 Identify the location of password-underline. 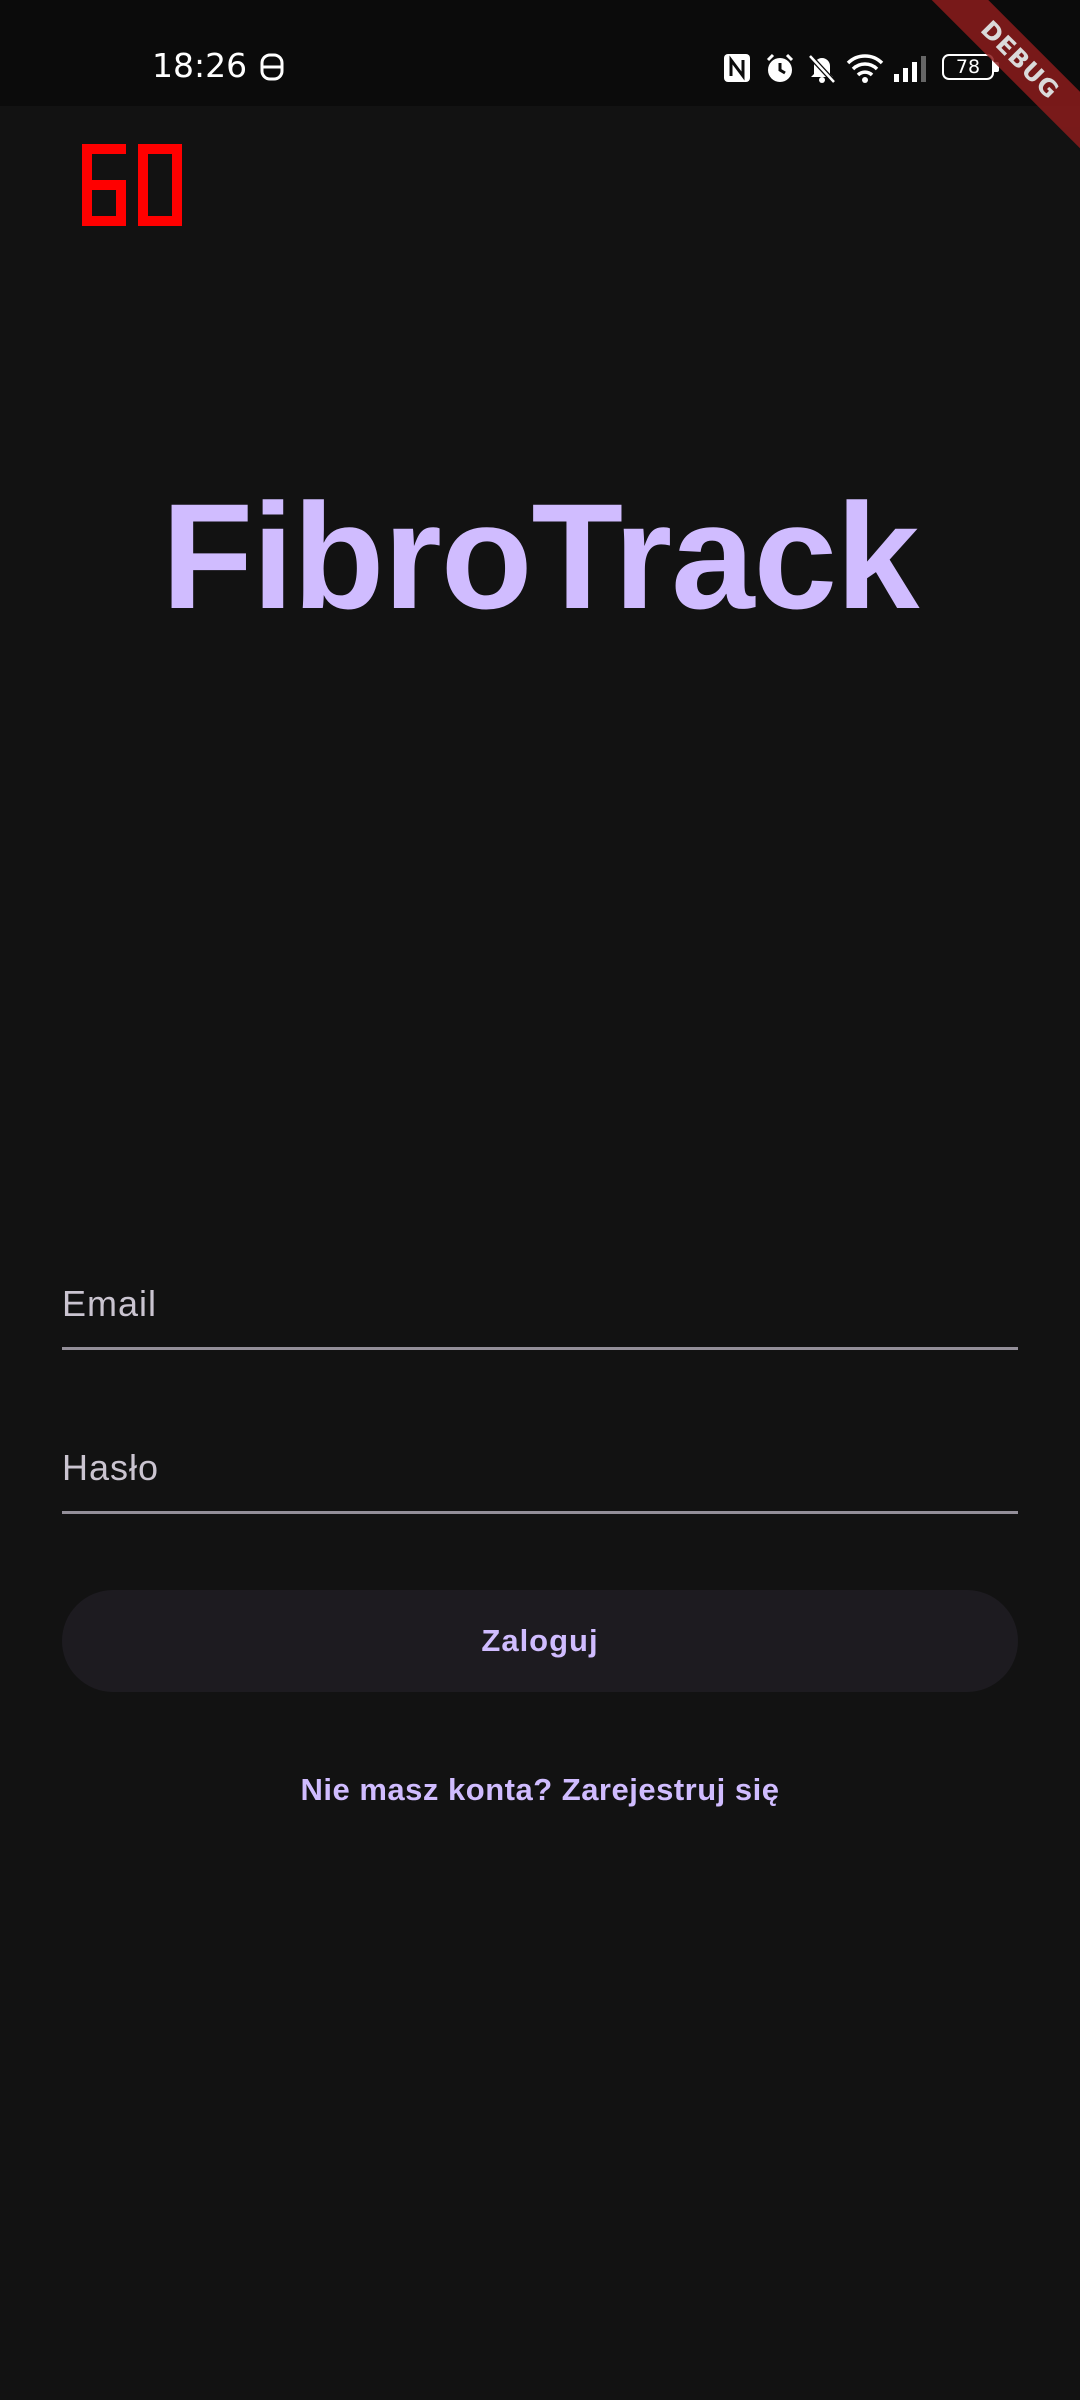
(540, 1512).